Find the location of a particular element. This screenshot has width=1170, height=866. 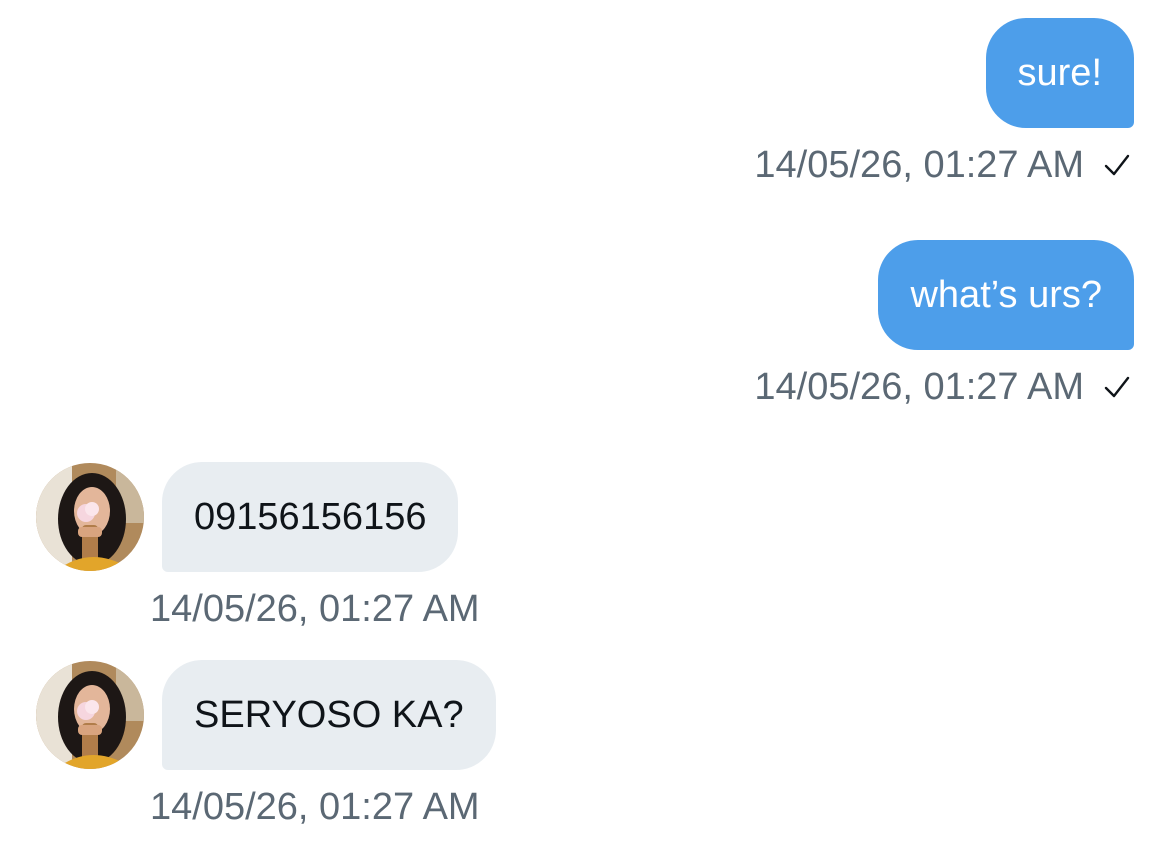

message-bubble-outgoing: sure! is located at coordinates (1059, 73).